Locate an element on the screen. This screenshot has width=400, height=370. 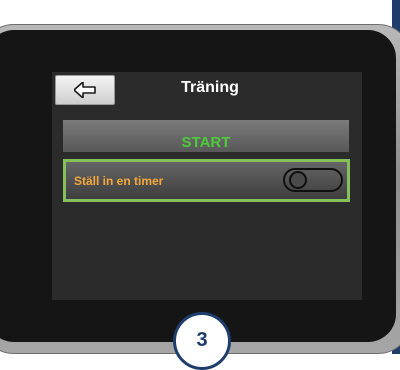
toggle-knob is located at coordinates (298, 180).